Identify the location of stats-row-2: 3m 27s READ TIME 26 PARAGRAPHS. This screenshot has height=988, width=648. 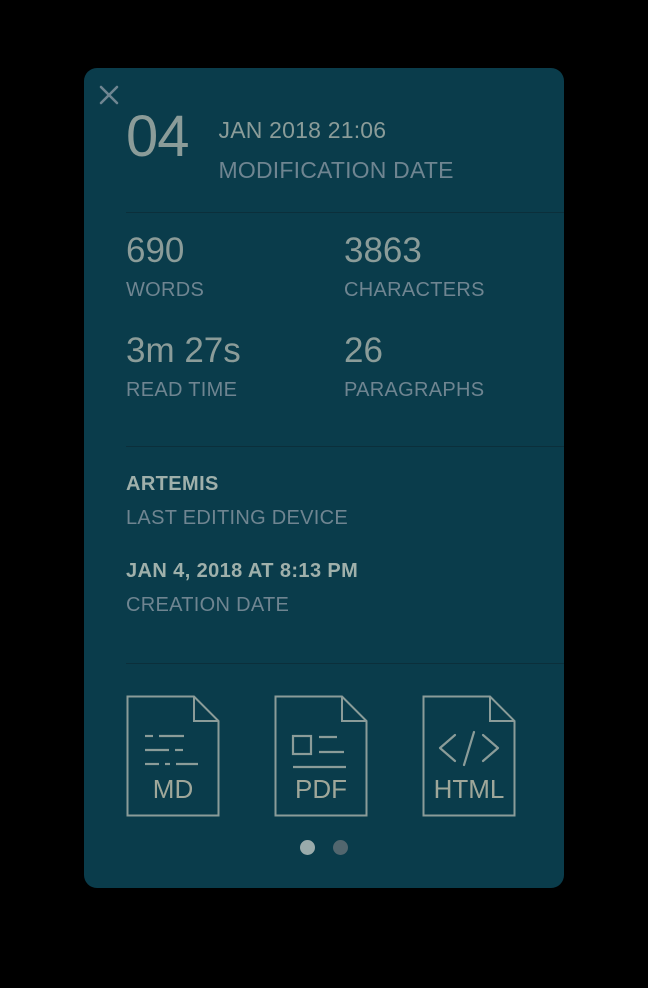
(326, 365).